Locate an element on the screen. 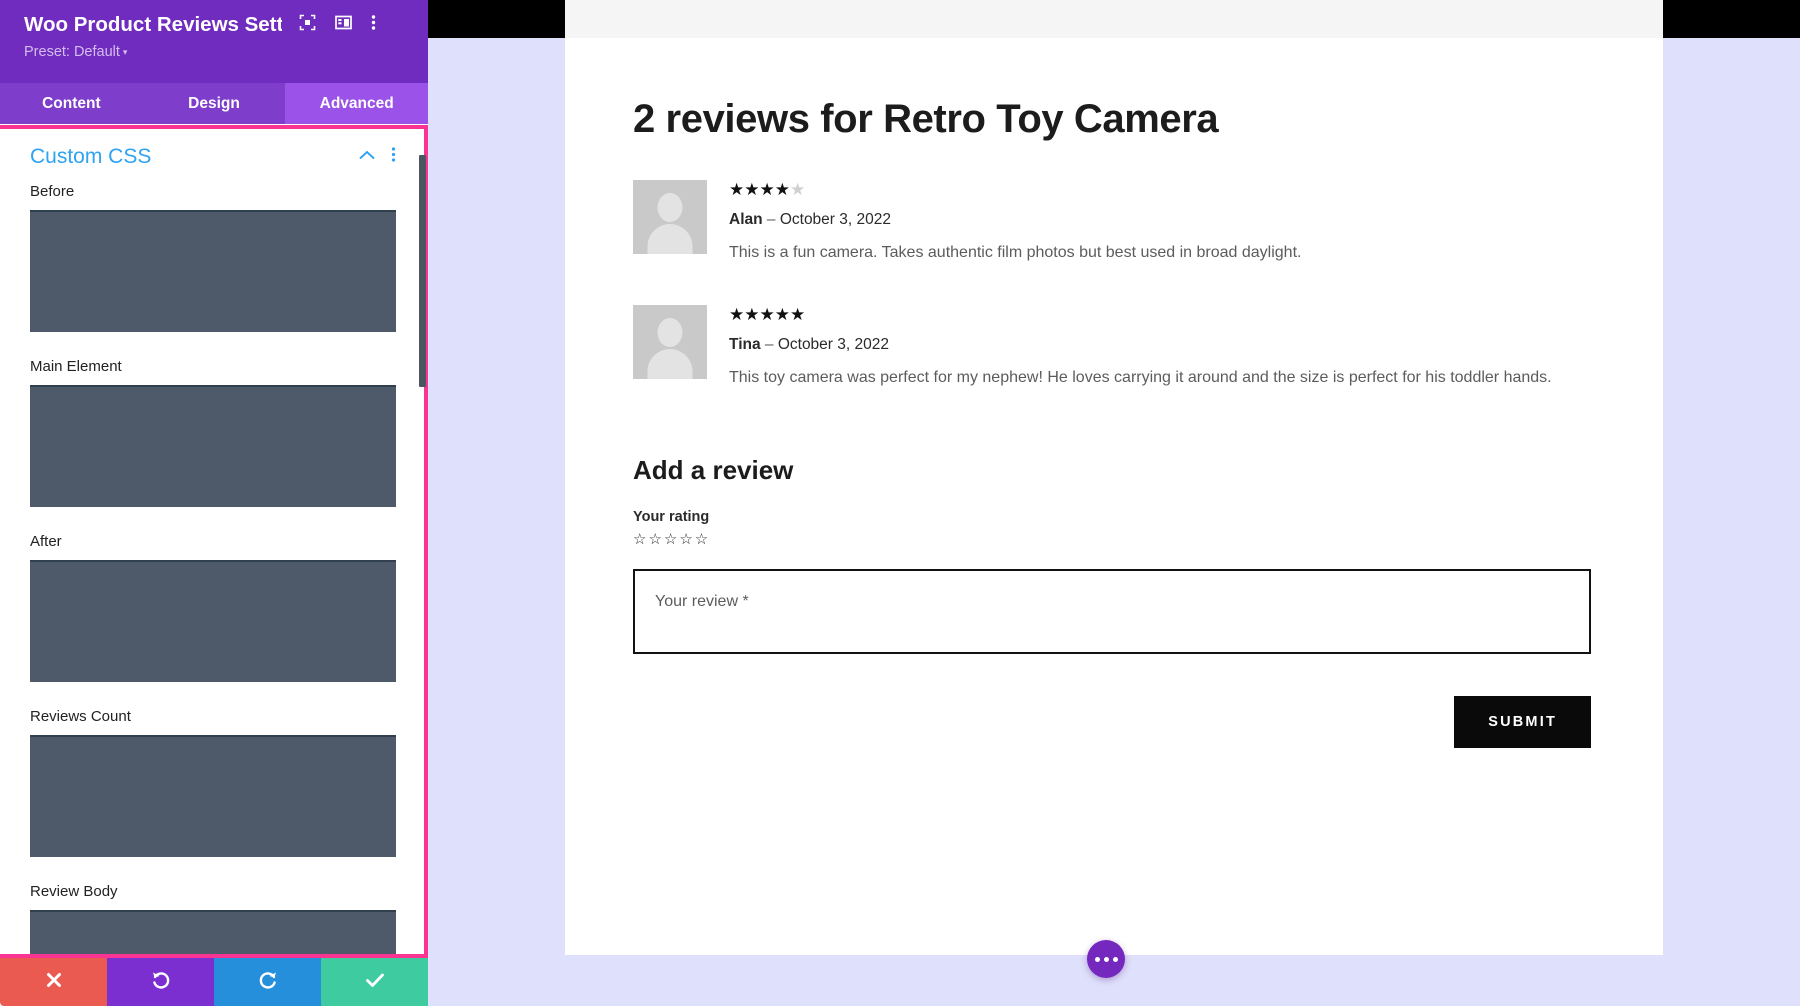 The width and height of the screenshot is (1800, 1006). css-field-group: Main Element is located at coordinates (213, 432).